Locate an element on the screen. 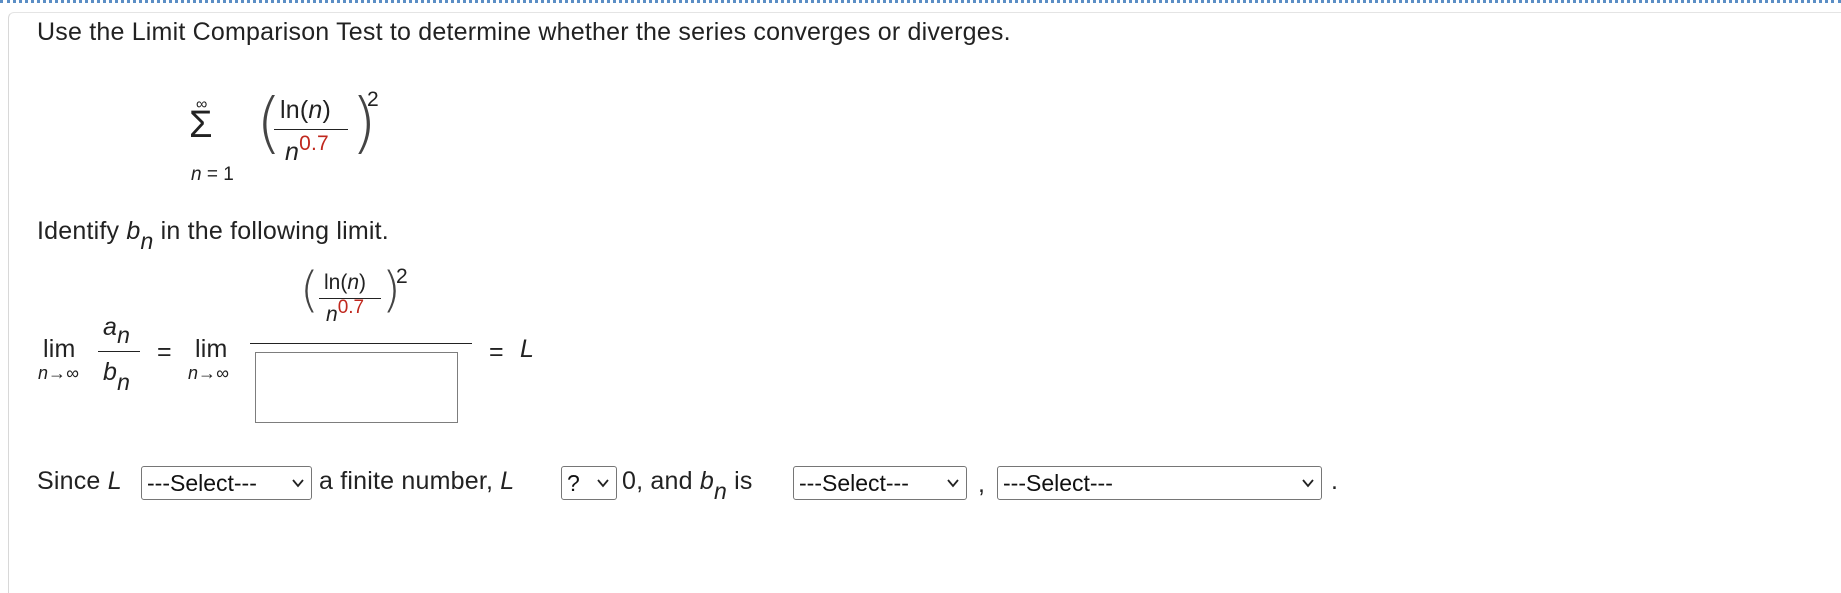 The image size is (1841, 593). limit-numer-numerator: ln(n) is located at coordinates (345, 282).